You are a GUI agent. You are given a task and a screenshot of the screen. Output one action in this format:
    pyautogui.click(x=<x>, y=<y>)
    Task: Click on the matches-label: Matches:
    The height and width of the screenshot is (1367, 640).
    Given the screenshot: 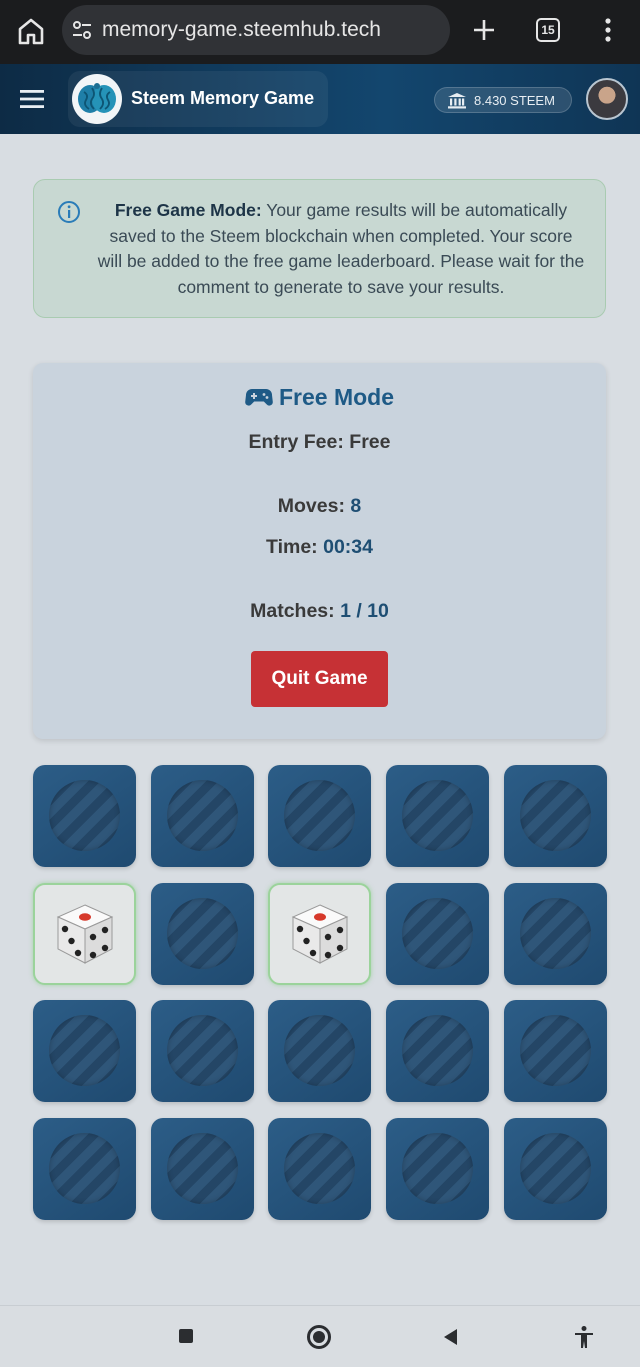 What is the action you would take?
    pyautogui.click(x=292, y=611)
    